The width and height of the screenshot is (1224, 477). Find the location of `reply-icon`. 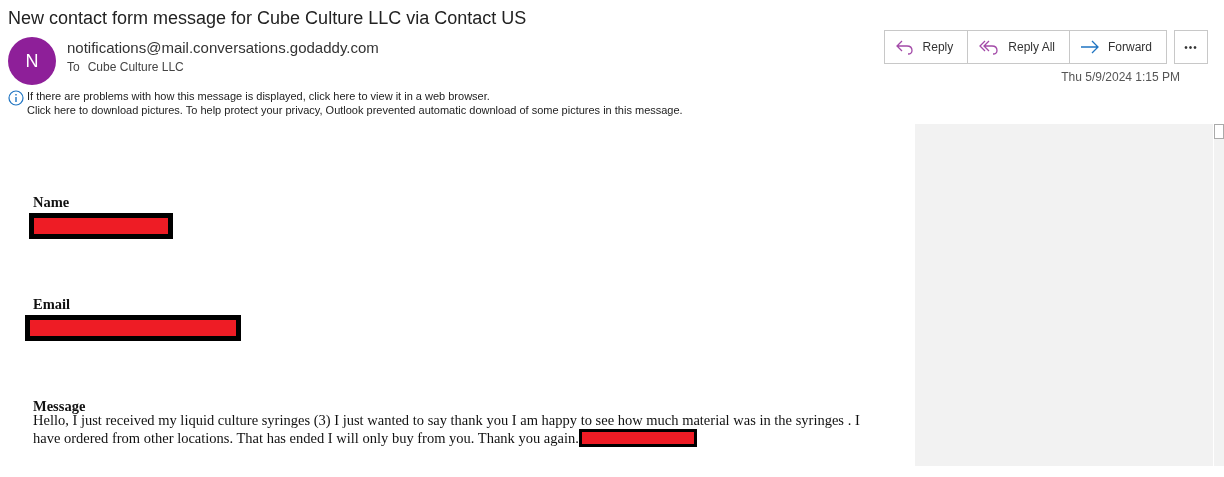

reply-icon is located at coordinates (904, 47).